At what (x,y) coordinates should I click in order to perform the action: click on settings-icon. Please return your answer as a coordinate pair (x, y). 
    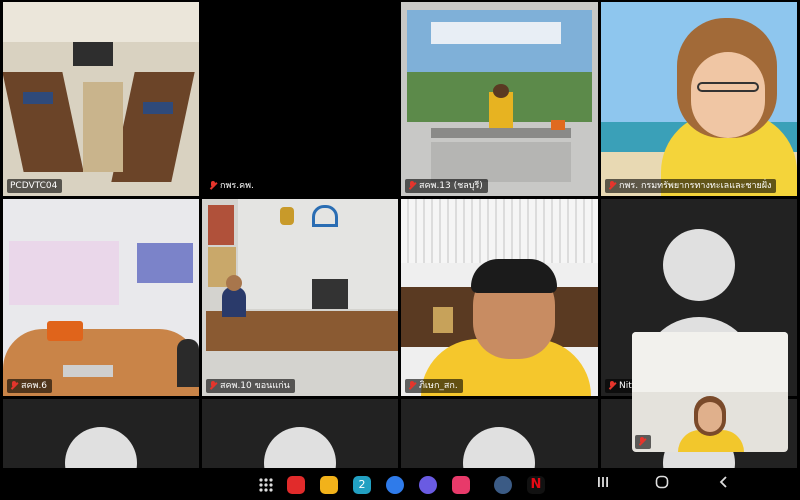
    Looking at the image, I should click on (503, 485).